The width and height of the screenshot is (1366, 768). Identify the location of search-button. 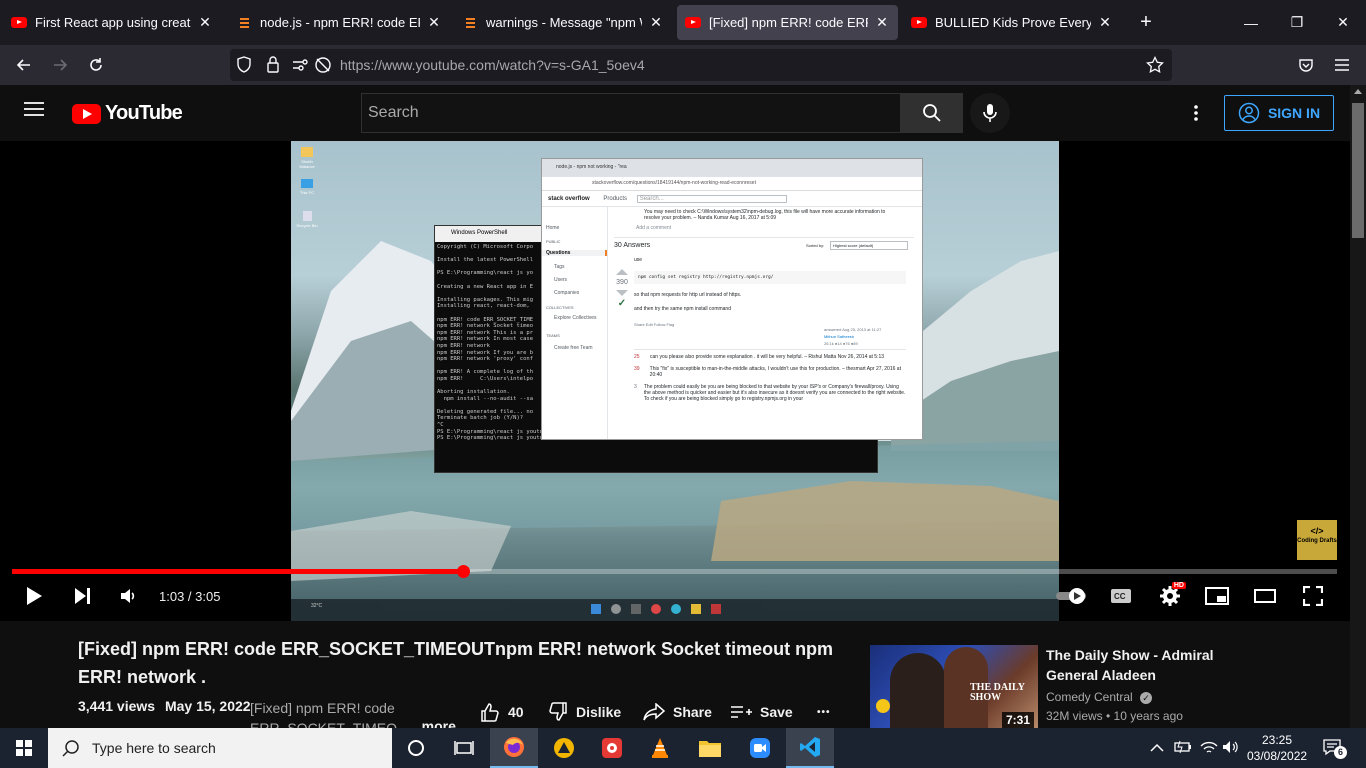
(931, 113).